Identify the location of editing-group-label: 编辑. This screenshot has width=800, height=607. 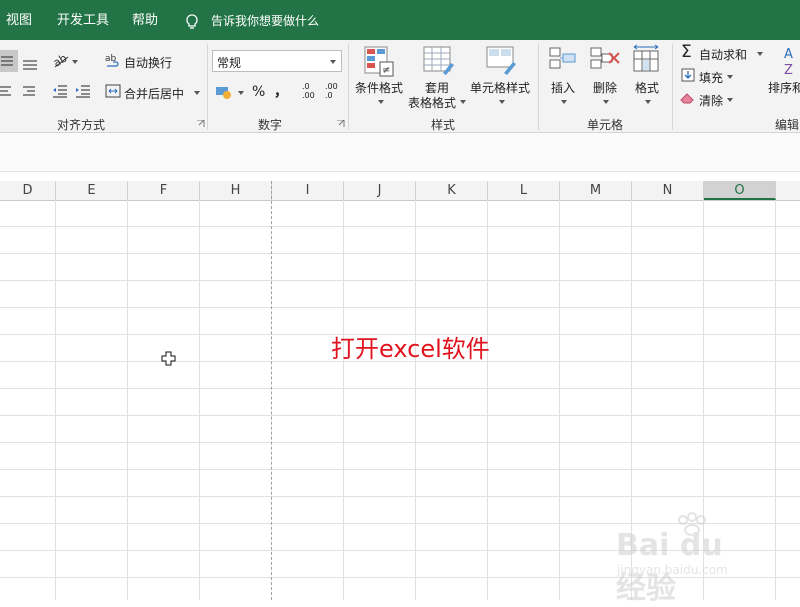
(787, 125).